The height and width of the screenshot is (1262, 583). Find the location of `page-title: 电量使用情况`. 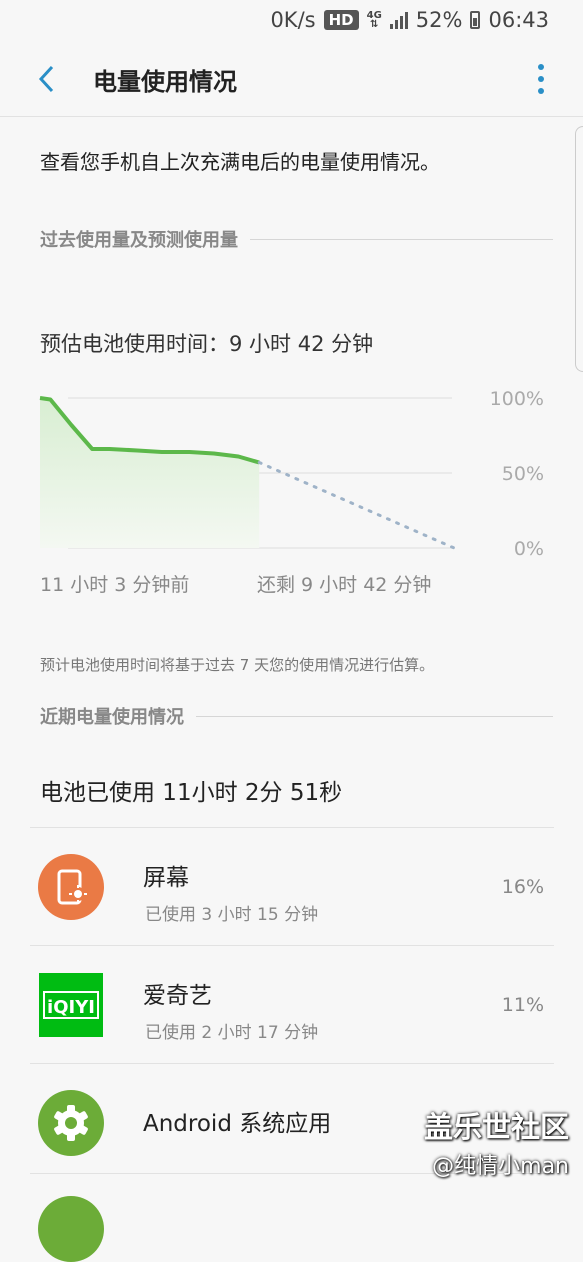

page-title: 电量使用情况 is located at coordinates (165, 82).